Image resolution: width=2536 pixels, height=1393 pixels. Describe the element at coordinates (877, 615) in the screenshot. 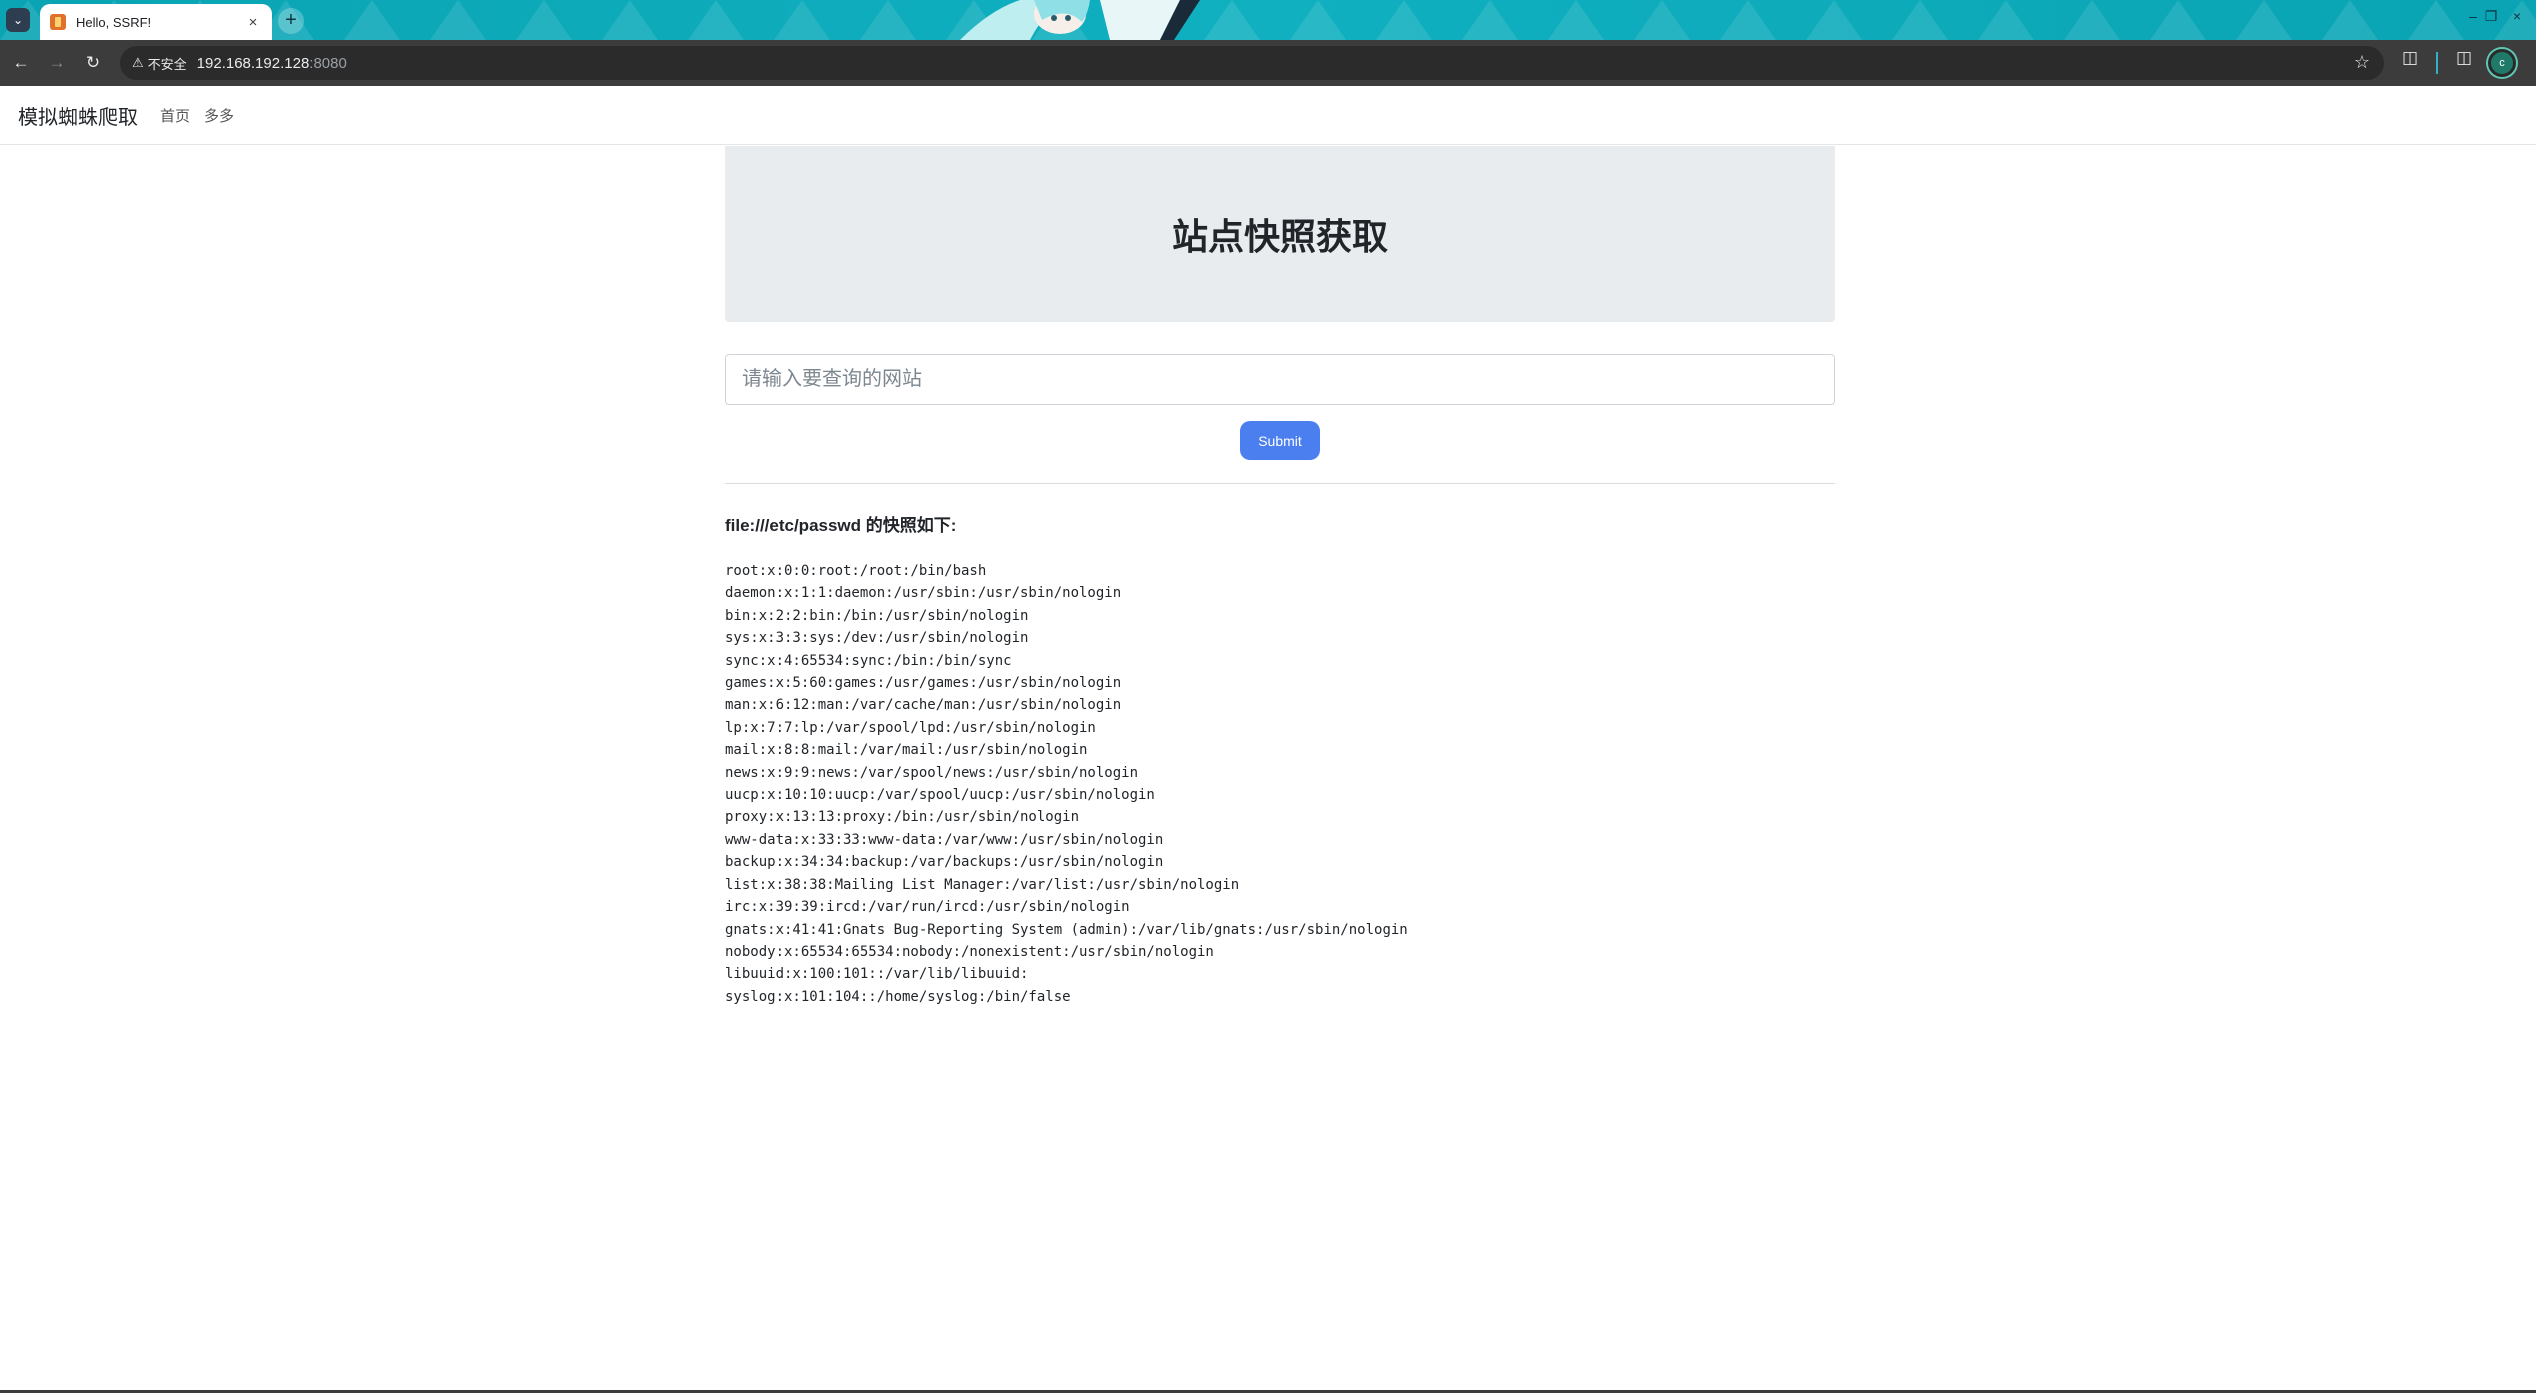

I see `snapshot-line: bin:x:2:2:bin:/bin:/usr/sbin/nologin` at that location.